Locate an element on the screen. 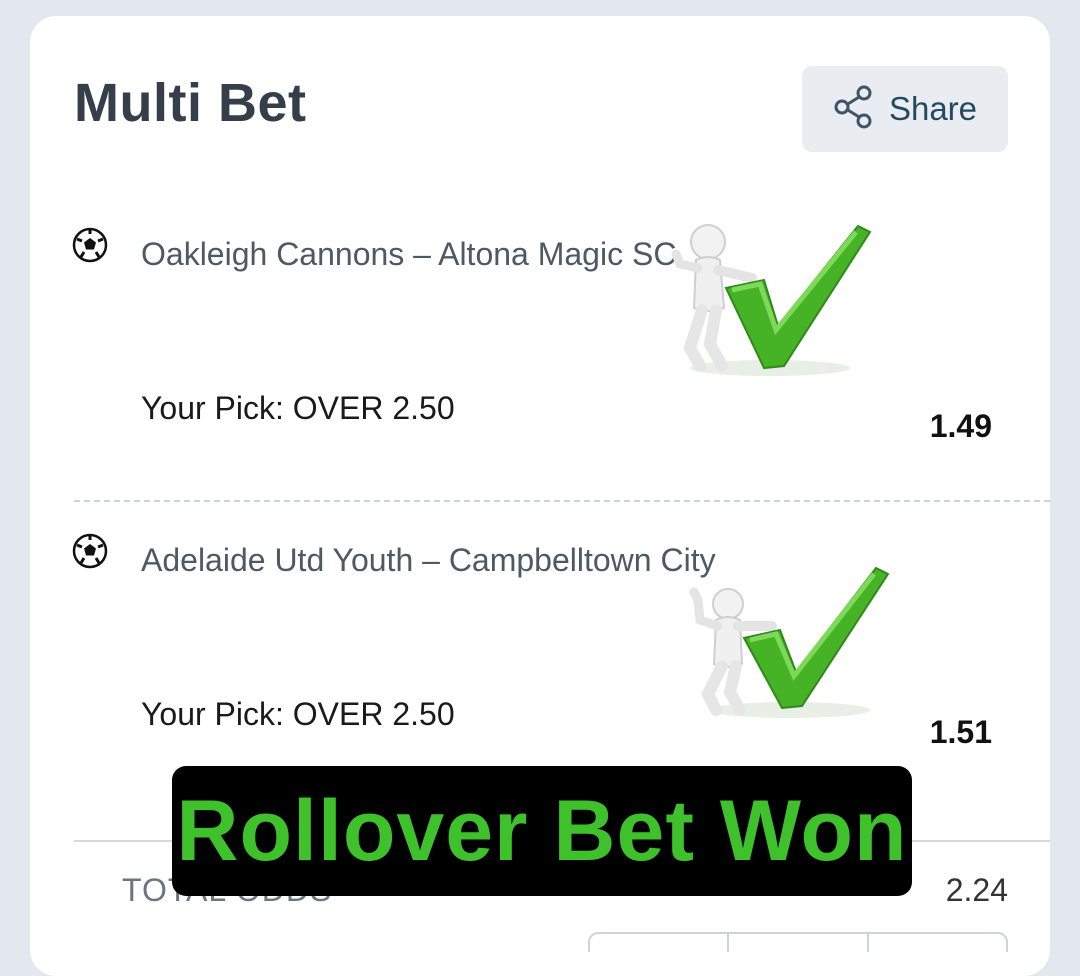 The width and height of the screenshot is (1080, 976). selection-2-odds: 1.51 is located at coordinates (960, 732).